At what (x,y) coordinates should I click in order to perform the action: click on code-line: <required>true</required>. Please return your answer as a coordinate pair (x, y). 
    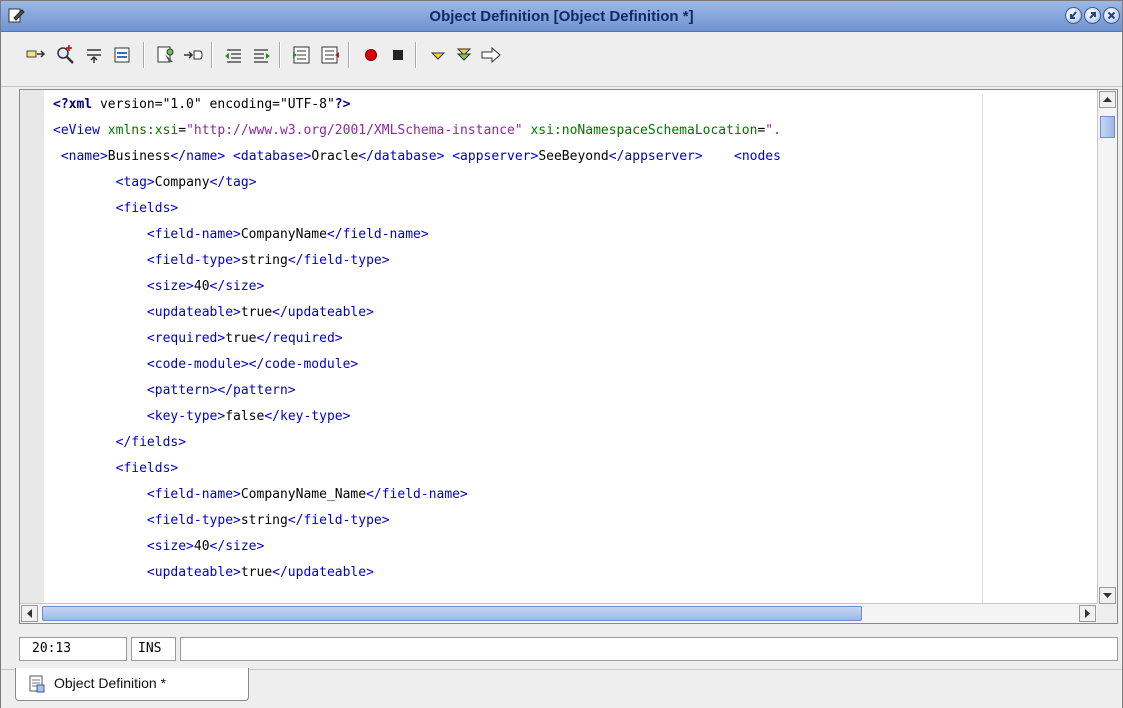
    Looking at the image, I should click on (244, 338).